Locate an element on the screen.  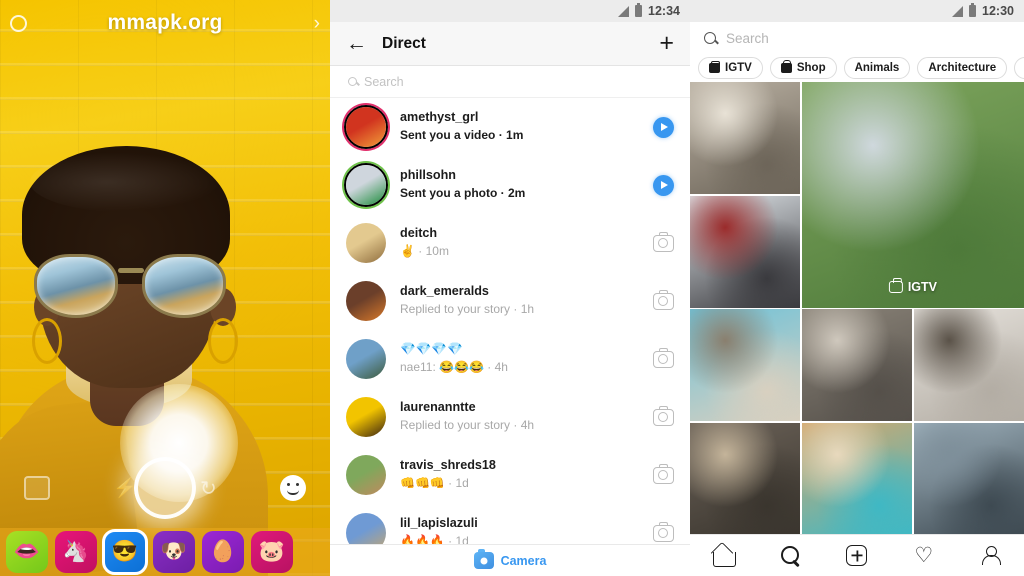
egg-filter: 🥚 is located at coordinates (223, 552).